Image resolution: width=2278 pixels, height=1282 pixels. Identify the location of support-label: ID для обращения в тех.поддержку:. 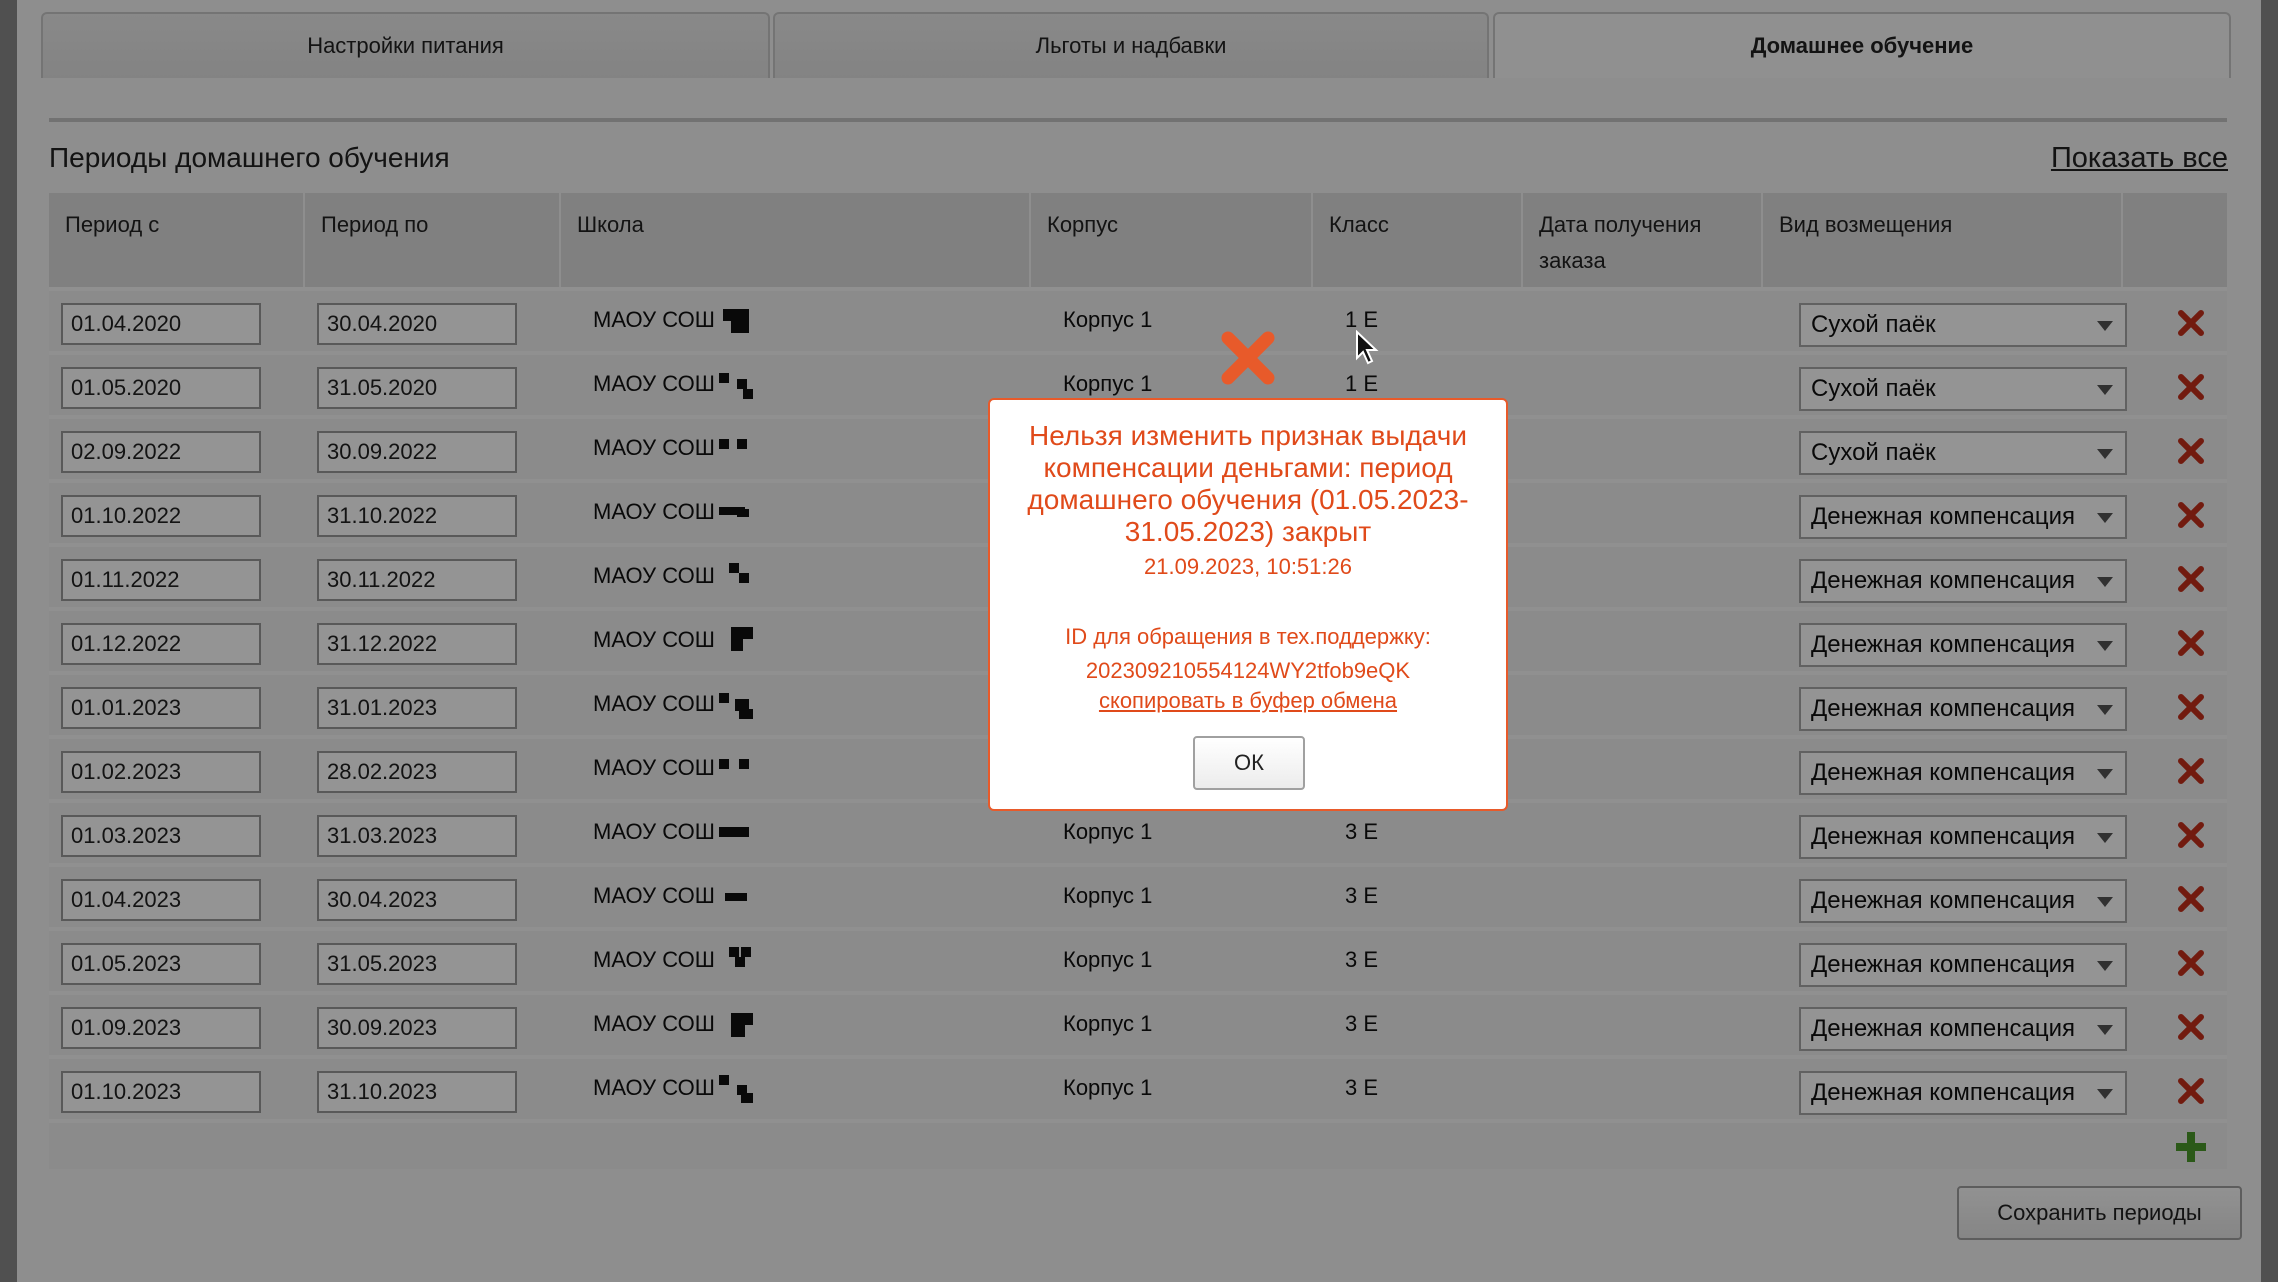
(1248, 636).